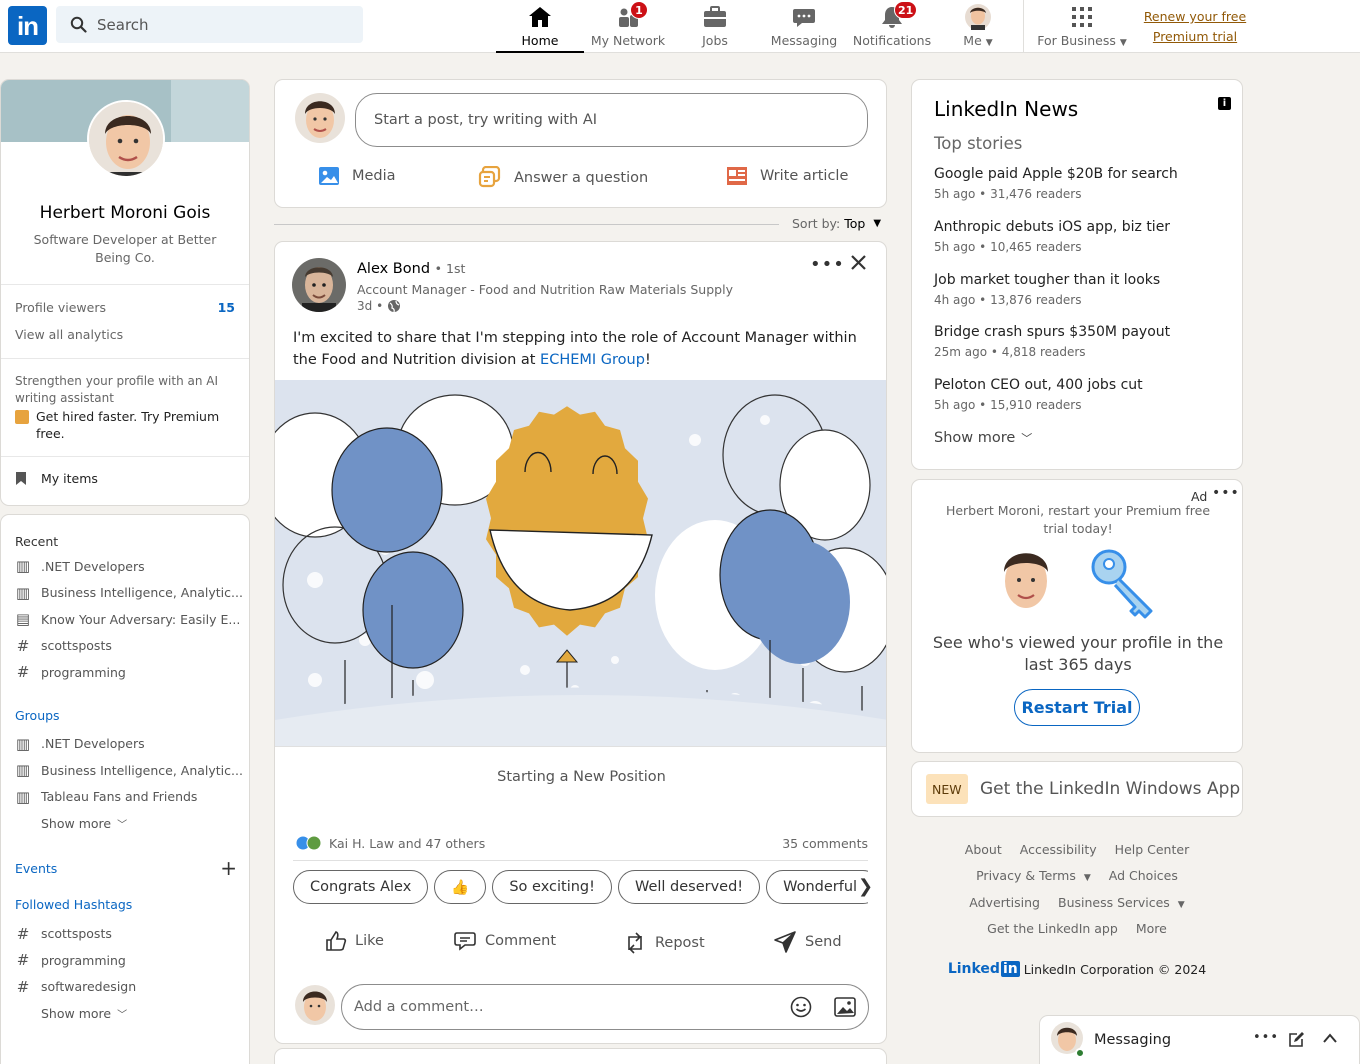 This screenshot has width=1360, height=1064. What do you see at coordinates (217, 24) in the screenshot?
I see `search-input` at bounding box center [217, 24].